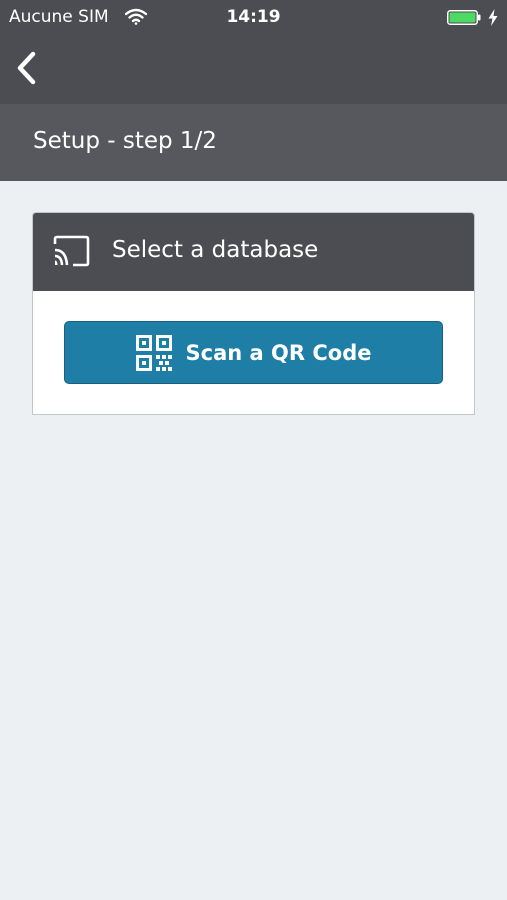  I want to click on page-header: Setup - step 1/2, so click(253, 142).